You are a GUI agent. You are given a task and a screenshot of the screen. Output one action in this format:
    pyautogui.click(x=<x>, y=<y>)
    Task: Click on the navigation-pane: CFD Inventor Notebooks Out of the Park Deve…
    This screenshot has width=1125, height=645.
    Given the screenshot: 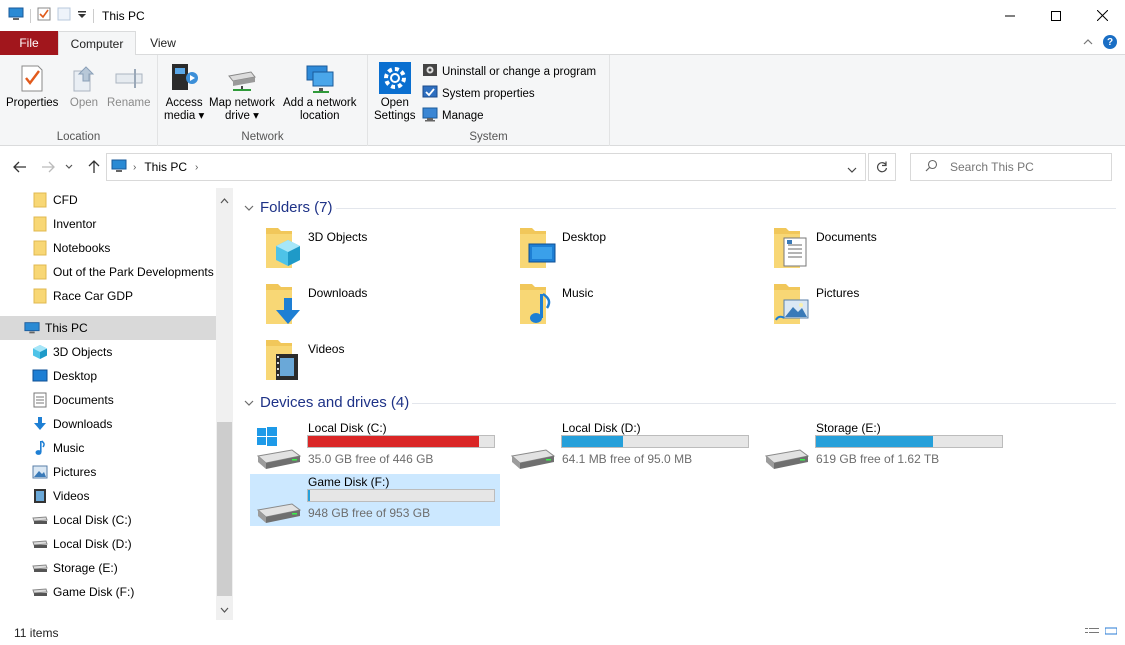 What is the action you would take?
    pyautogui.click(x=108, y=404)
    